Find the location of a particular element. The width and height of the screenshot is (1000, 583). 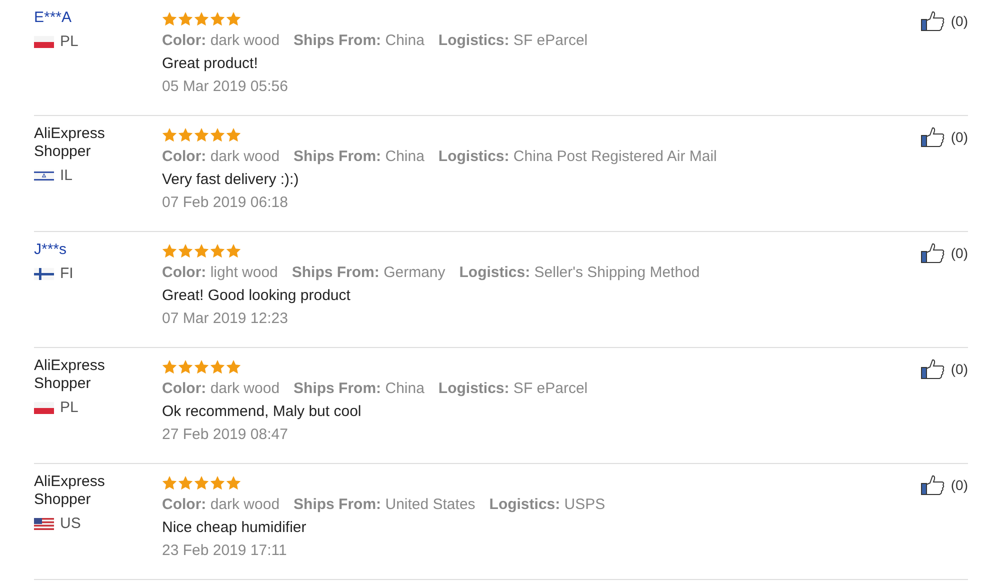

product-attribute: Color: light wood is located at coordinates (220, 273).